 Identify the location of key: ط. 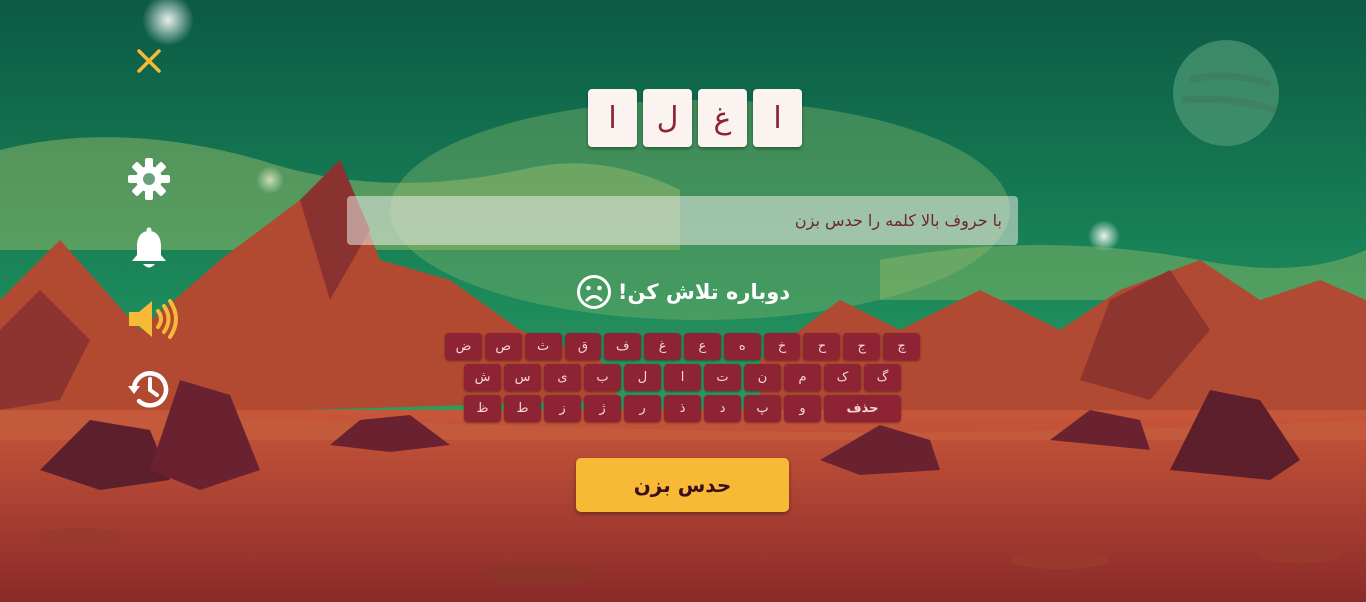
(522, 408).